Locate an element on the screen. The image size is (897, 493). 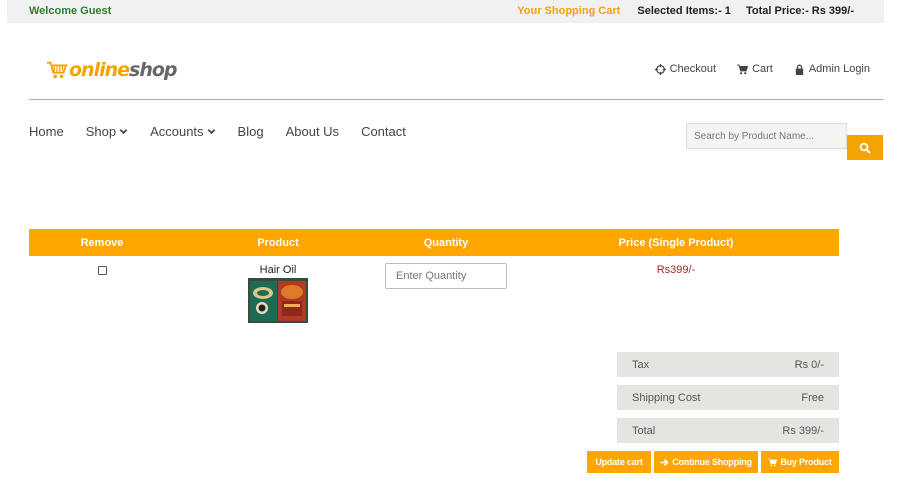
brand-name: onlineshop is located at coordinates (123, 70).